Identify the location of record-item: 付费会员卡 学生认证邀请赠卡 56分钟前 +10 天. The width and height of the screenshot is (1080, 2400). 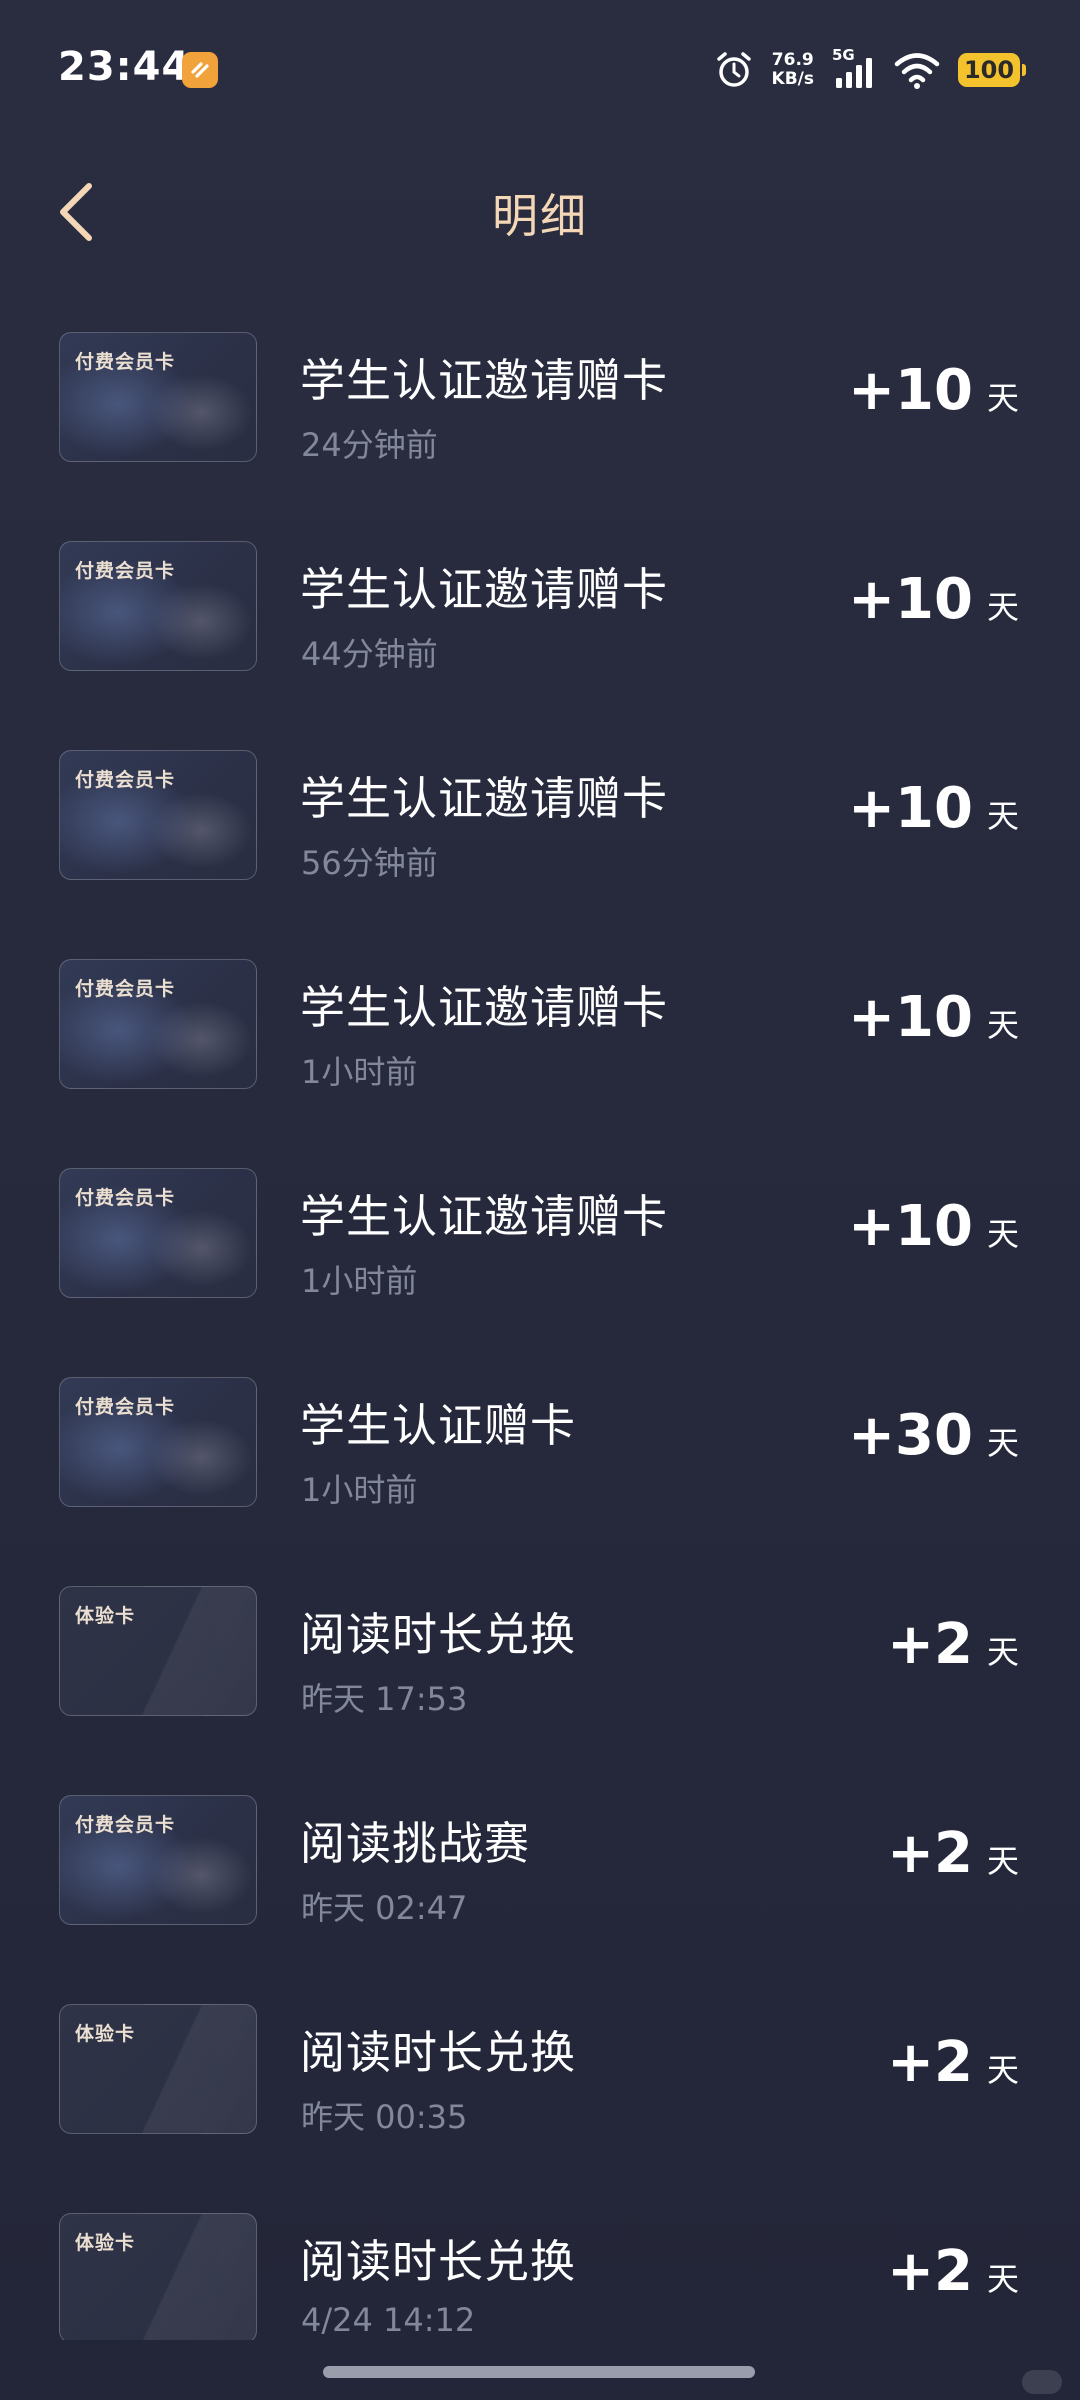
(540, 832).